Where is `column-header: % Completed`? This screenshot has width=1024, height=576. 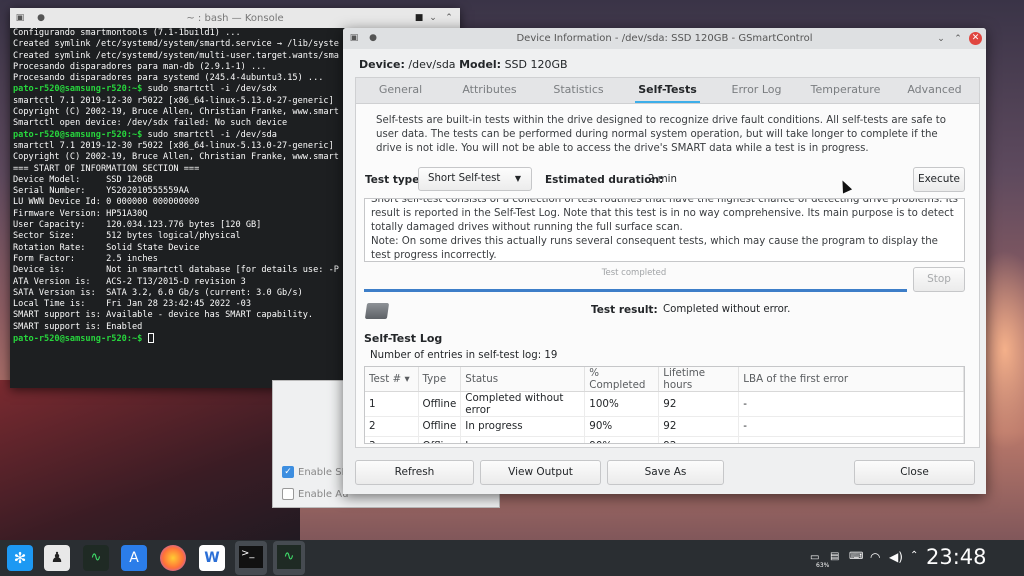 column-header: % Completed is located at coordinates (622, 379).